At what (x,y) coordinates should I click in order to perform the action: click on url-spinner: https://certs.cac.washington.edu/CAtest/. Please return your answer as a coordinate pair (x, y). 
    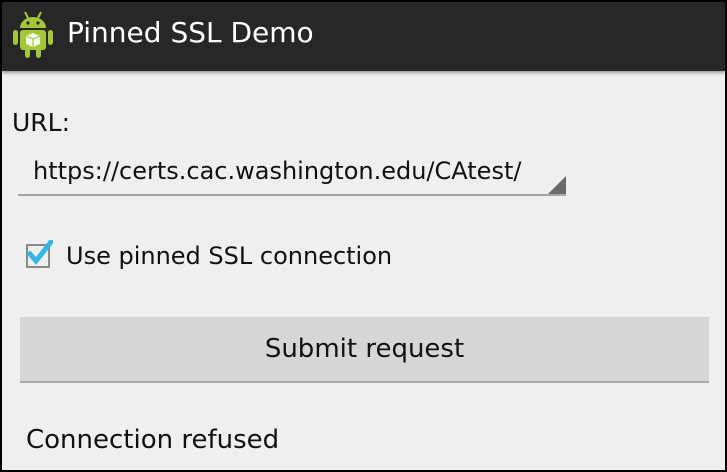
    Looking at the image, I should click on (292, 174).